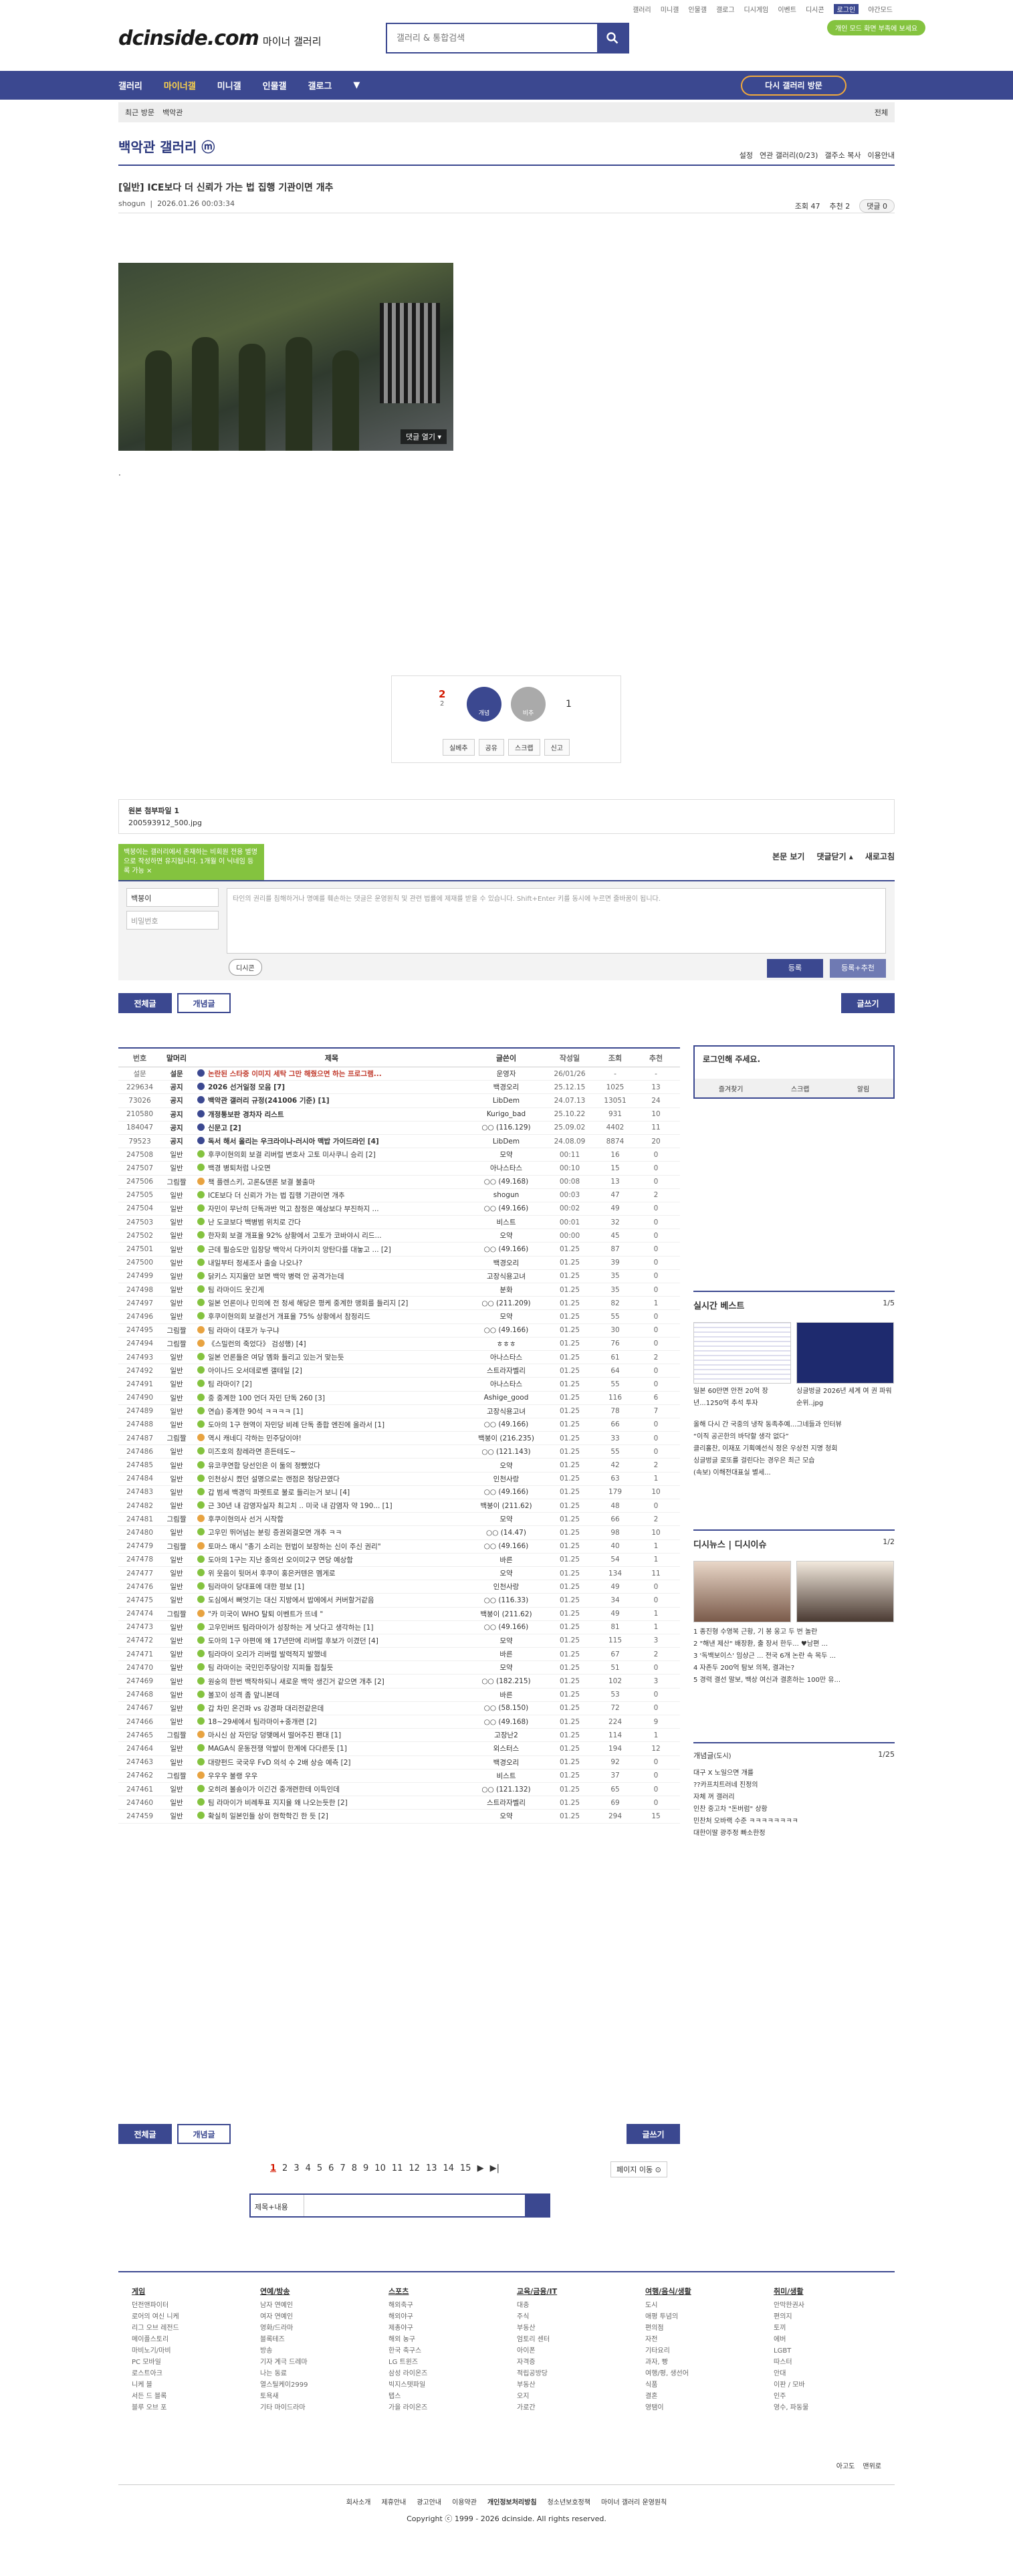  I want to click on login-link: 로그인, so click(846, 9).